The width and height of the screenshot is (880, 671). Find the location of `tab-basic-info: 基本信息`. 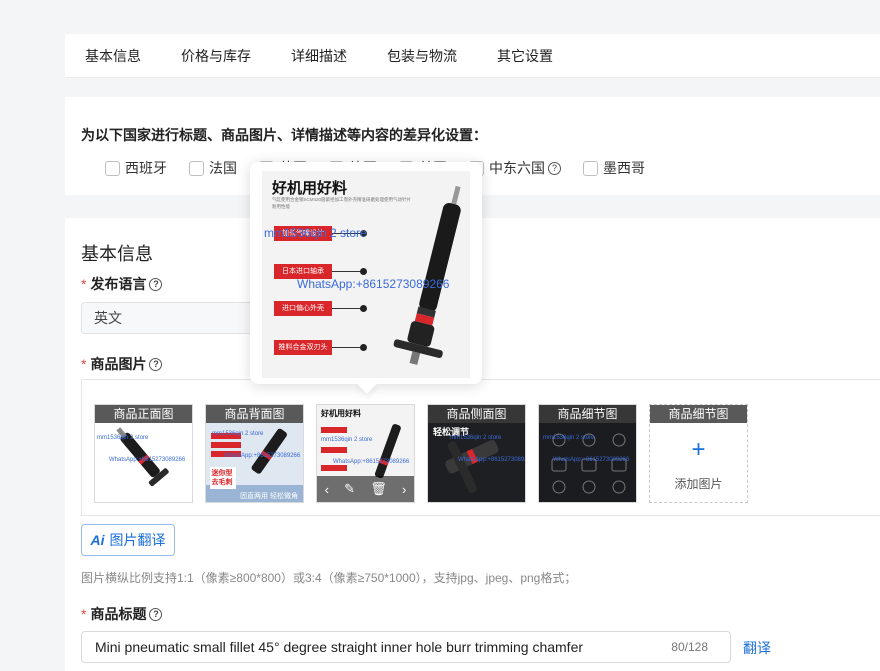

tab-basic-info: 基本信息 is located at coordinates (113, 56).